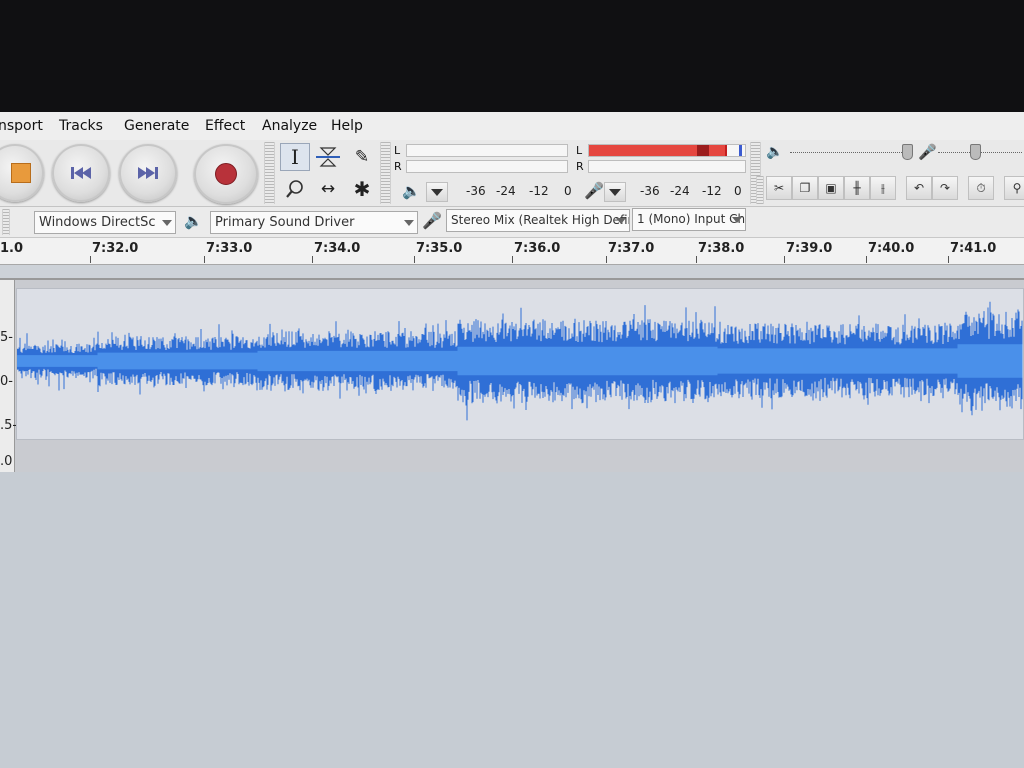 The image size is (1024, 768). I want to click on record-icon, so click(226, 174).